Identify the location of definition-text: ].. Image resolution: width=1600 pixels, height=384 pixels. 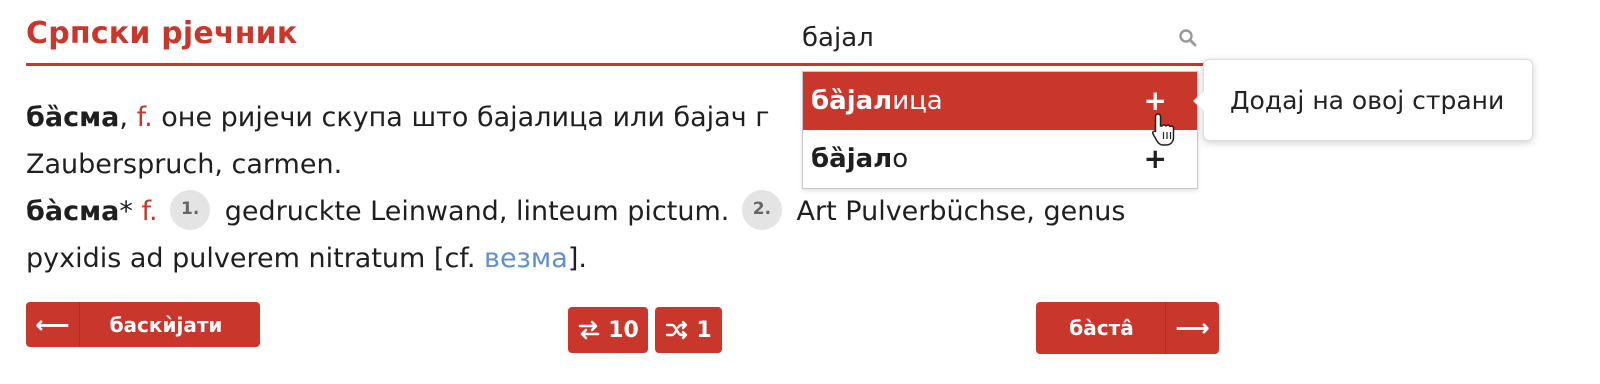
(577, 258).